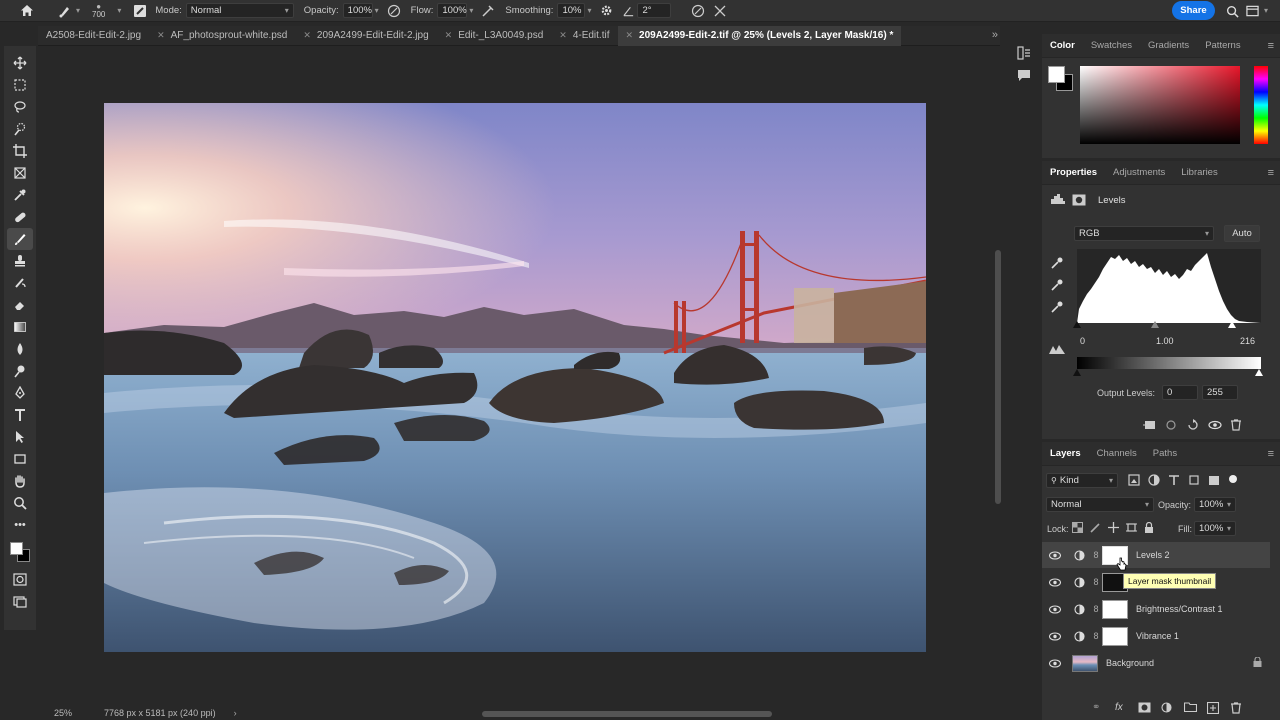 The width and height of the screenshot is (1280, 720). What do you see at coordinates (222, 36) in the screenshot?
I see `tab-document-2: ✕ AF_photosprout-white.psd` at bounding box center [222, 36].